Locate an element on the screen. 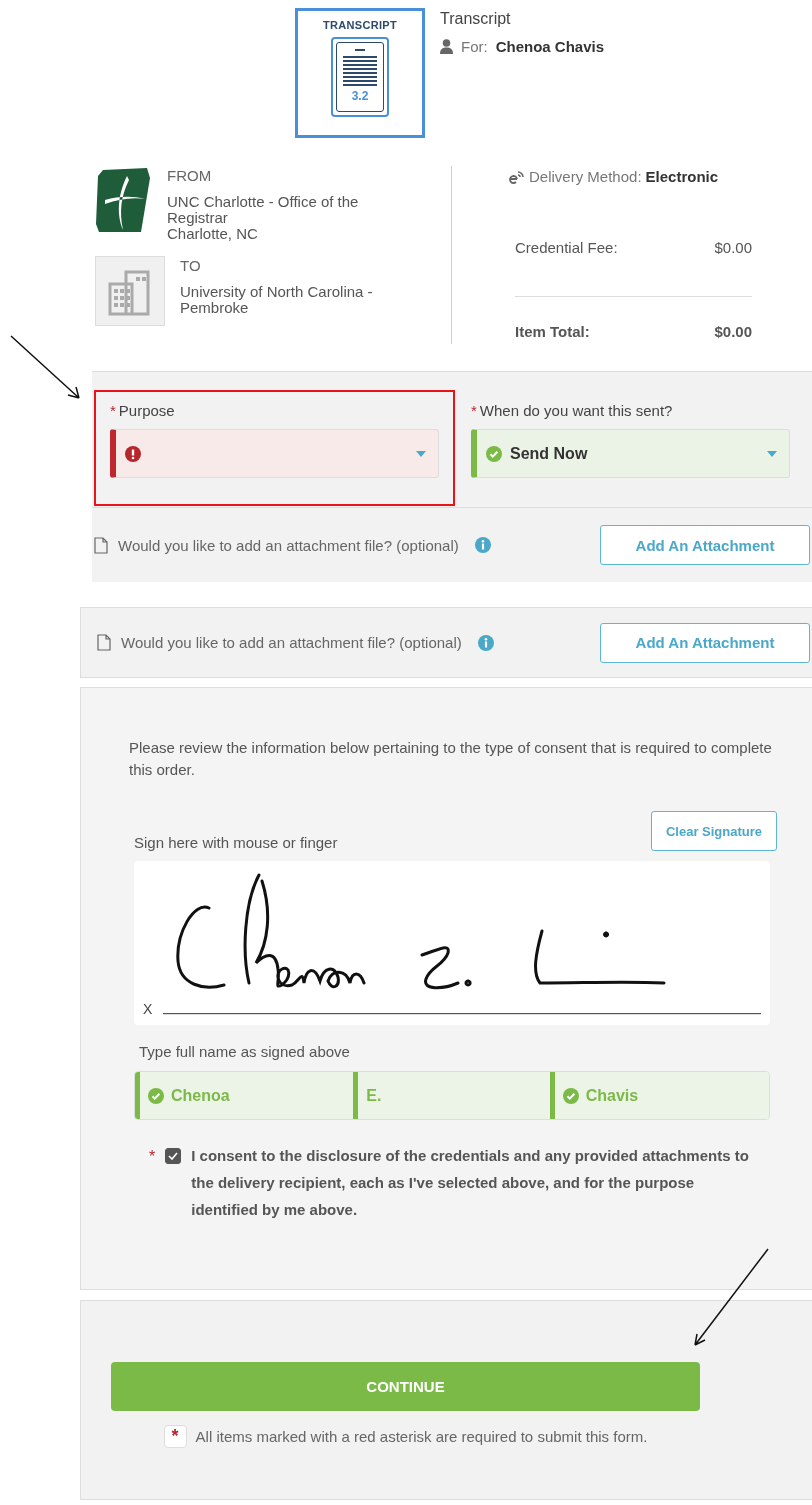  recipient-institution: University of North Carolina - Pembroke is located at coordinates (277, 300).